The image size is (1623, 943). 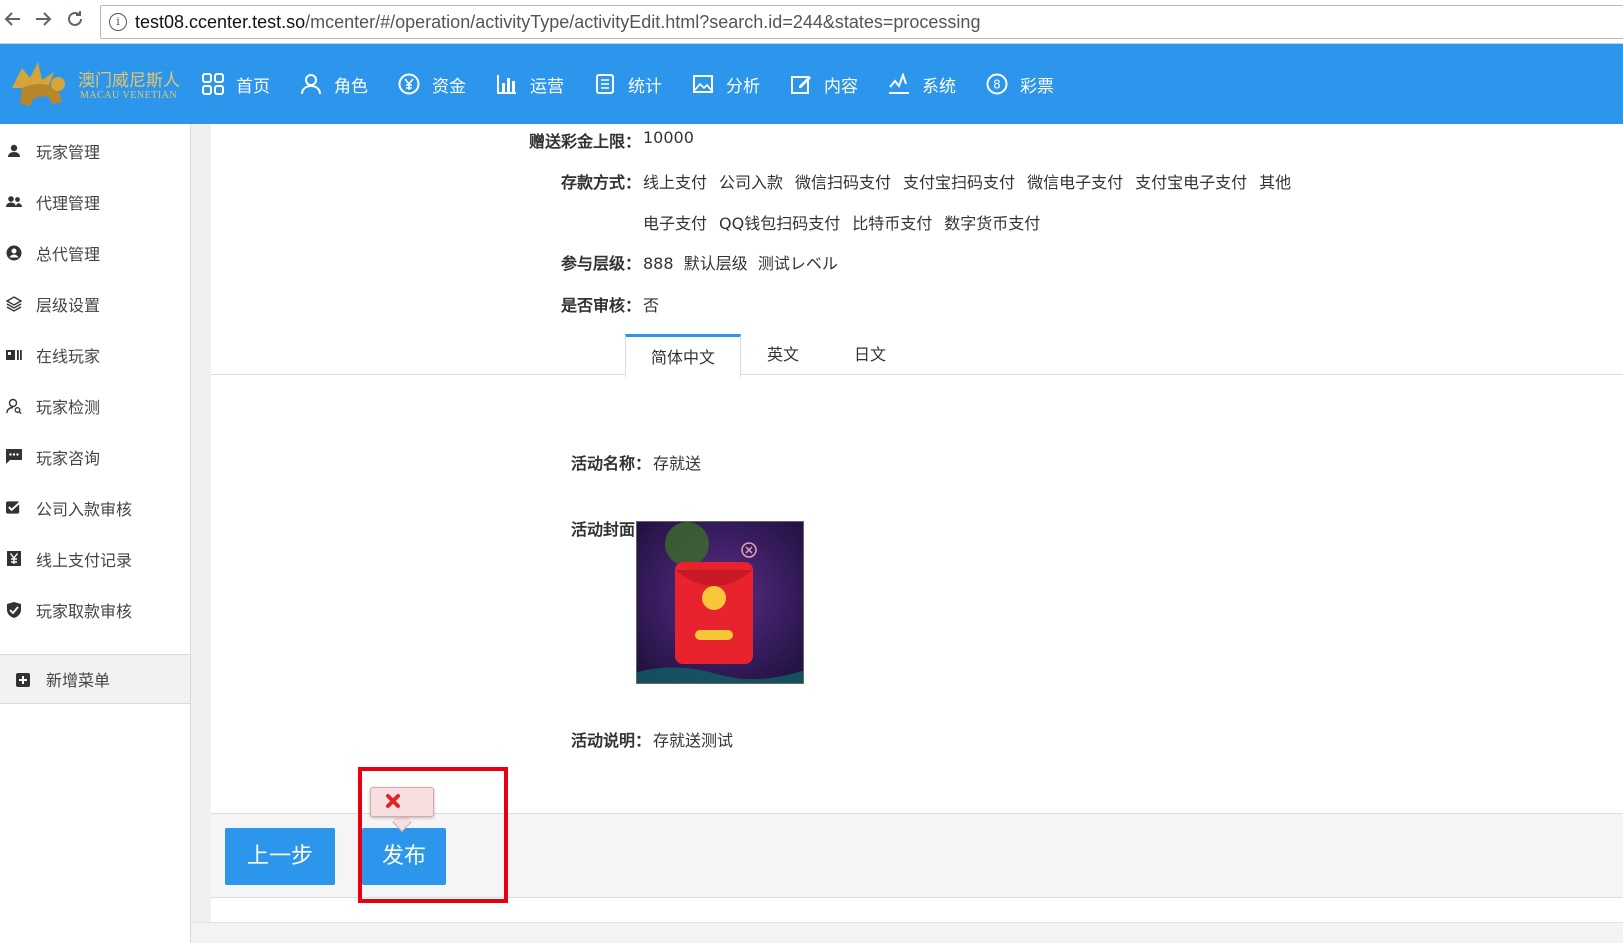 I want to click on sidebar-item-player-consult: 玩家咨询, so click(x=95, y=456).